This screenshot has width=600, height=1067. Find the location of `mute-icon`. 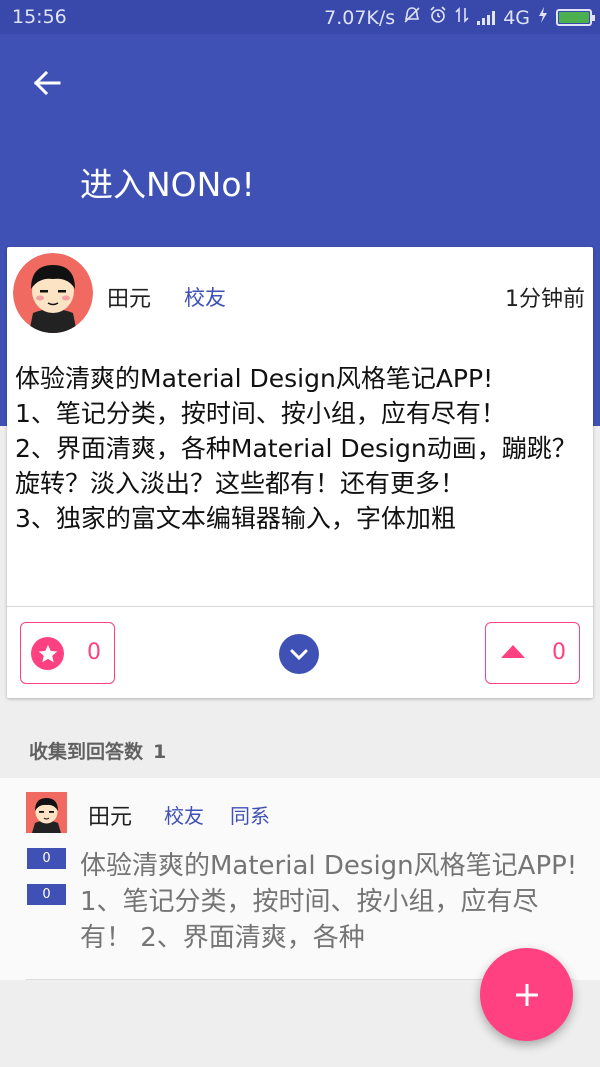

mute-icon is located at coordinates (412, 17).